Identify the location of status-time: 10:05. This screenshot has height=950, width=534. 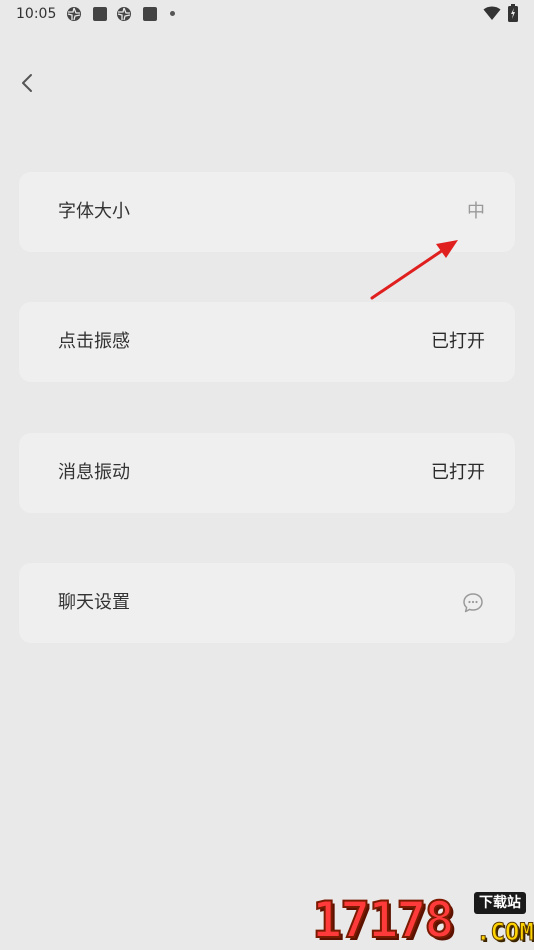
(36, 14).